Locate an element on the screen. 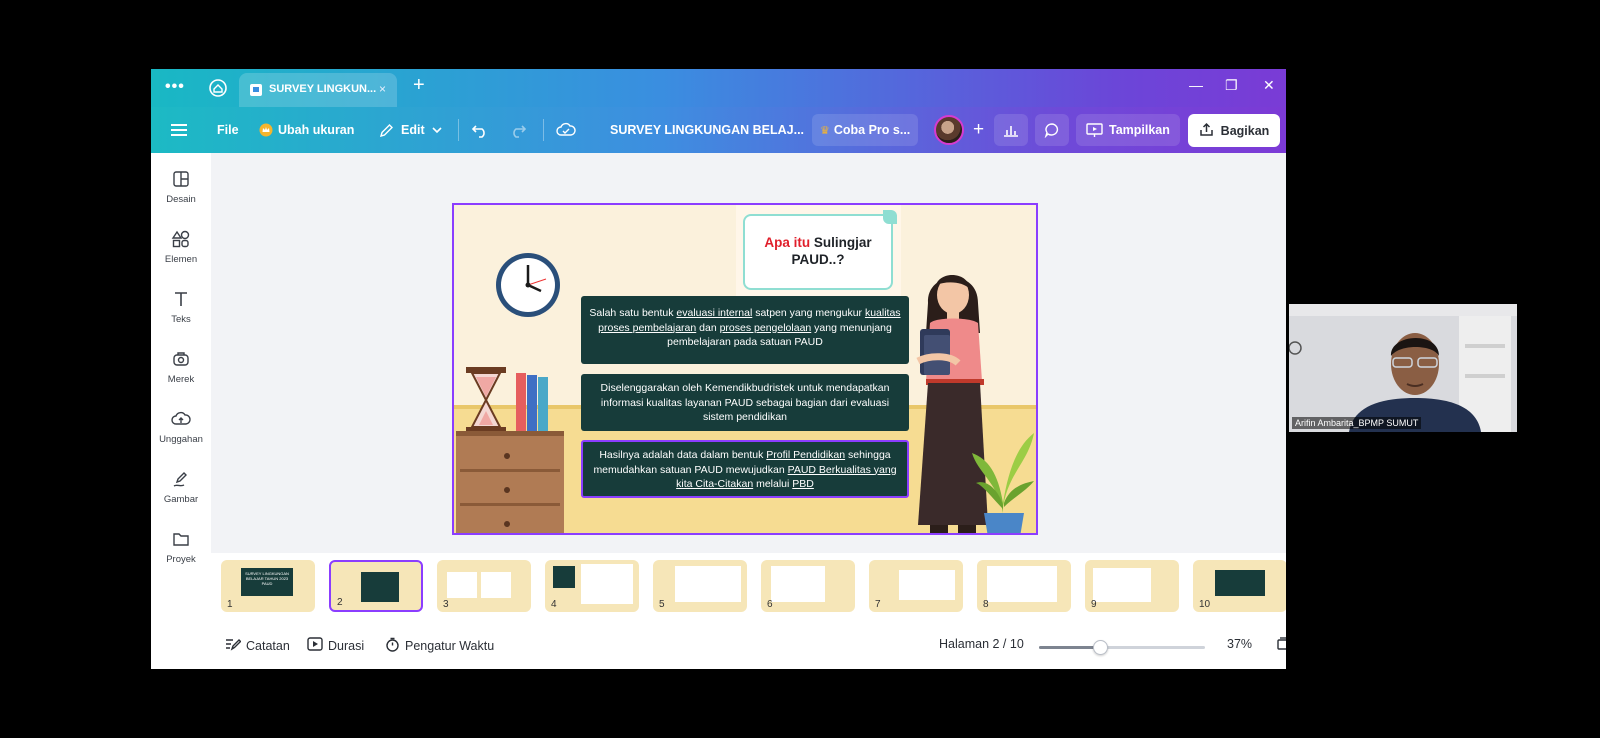 The height and width of the screenshot is (738, 1600). video-participant-tile: Arifin Ambarita_BPMP SUMUT is located at coordinates (1403, 368).